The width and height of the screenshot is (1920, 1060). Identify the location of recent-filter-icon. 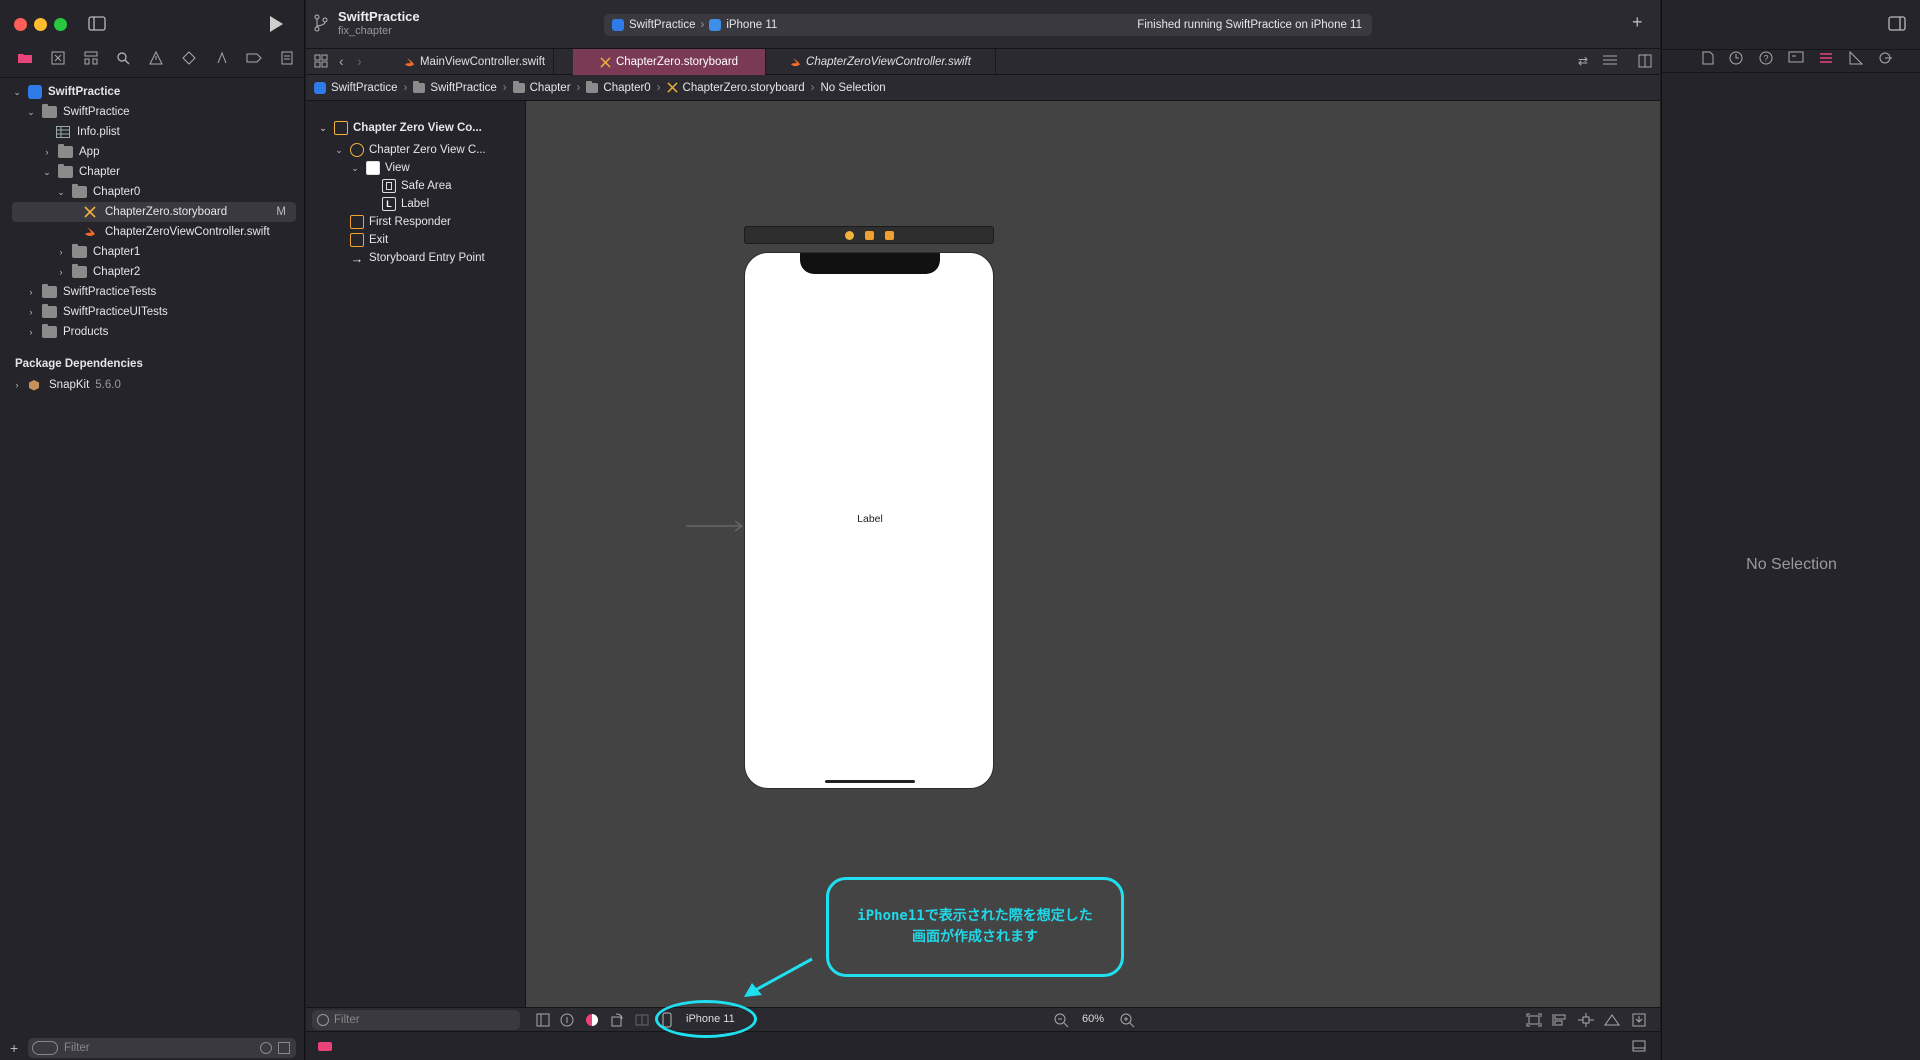
(266, 1048).